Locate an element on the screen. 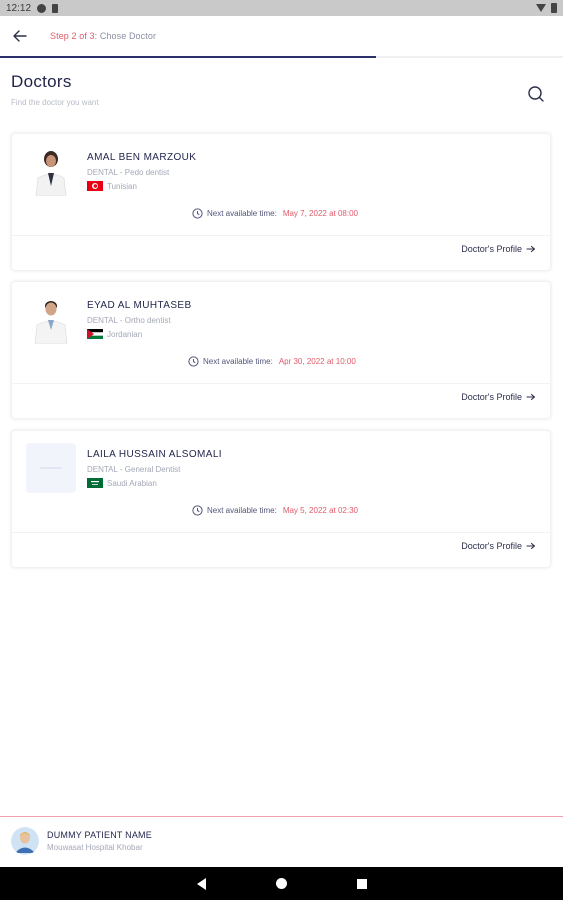 The image size is (563, 900). doctor-name: LAILA HUSSAIN ALSOMALI is located at coordinates (154, 454).